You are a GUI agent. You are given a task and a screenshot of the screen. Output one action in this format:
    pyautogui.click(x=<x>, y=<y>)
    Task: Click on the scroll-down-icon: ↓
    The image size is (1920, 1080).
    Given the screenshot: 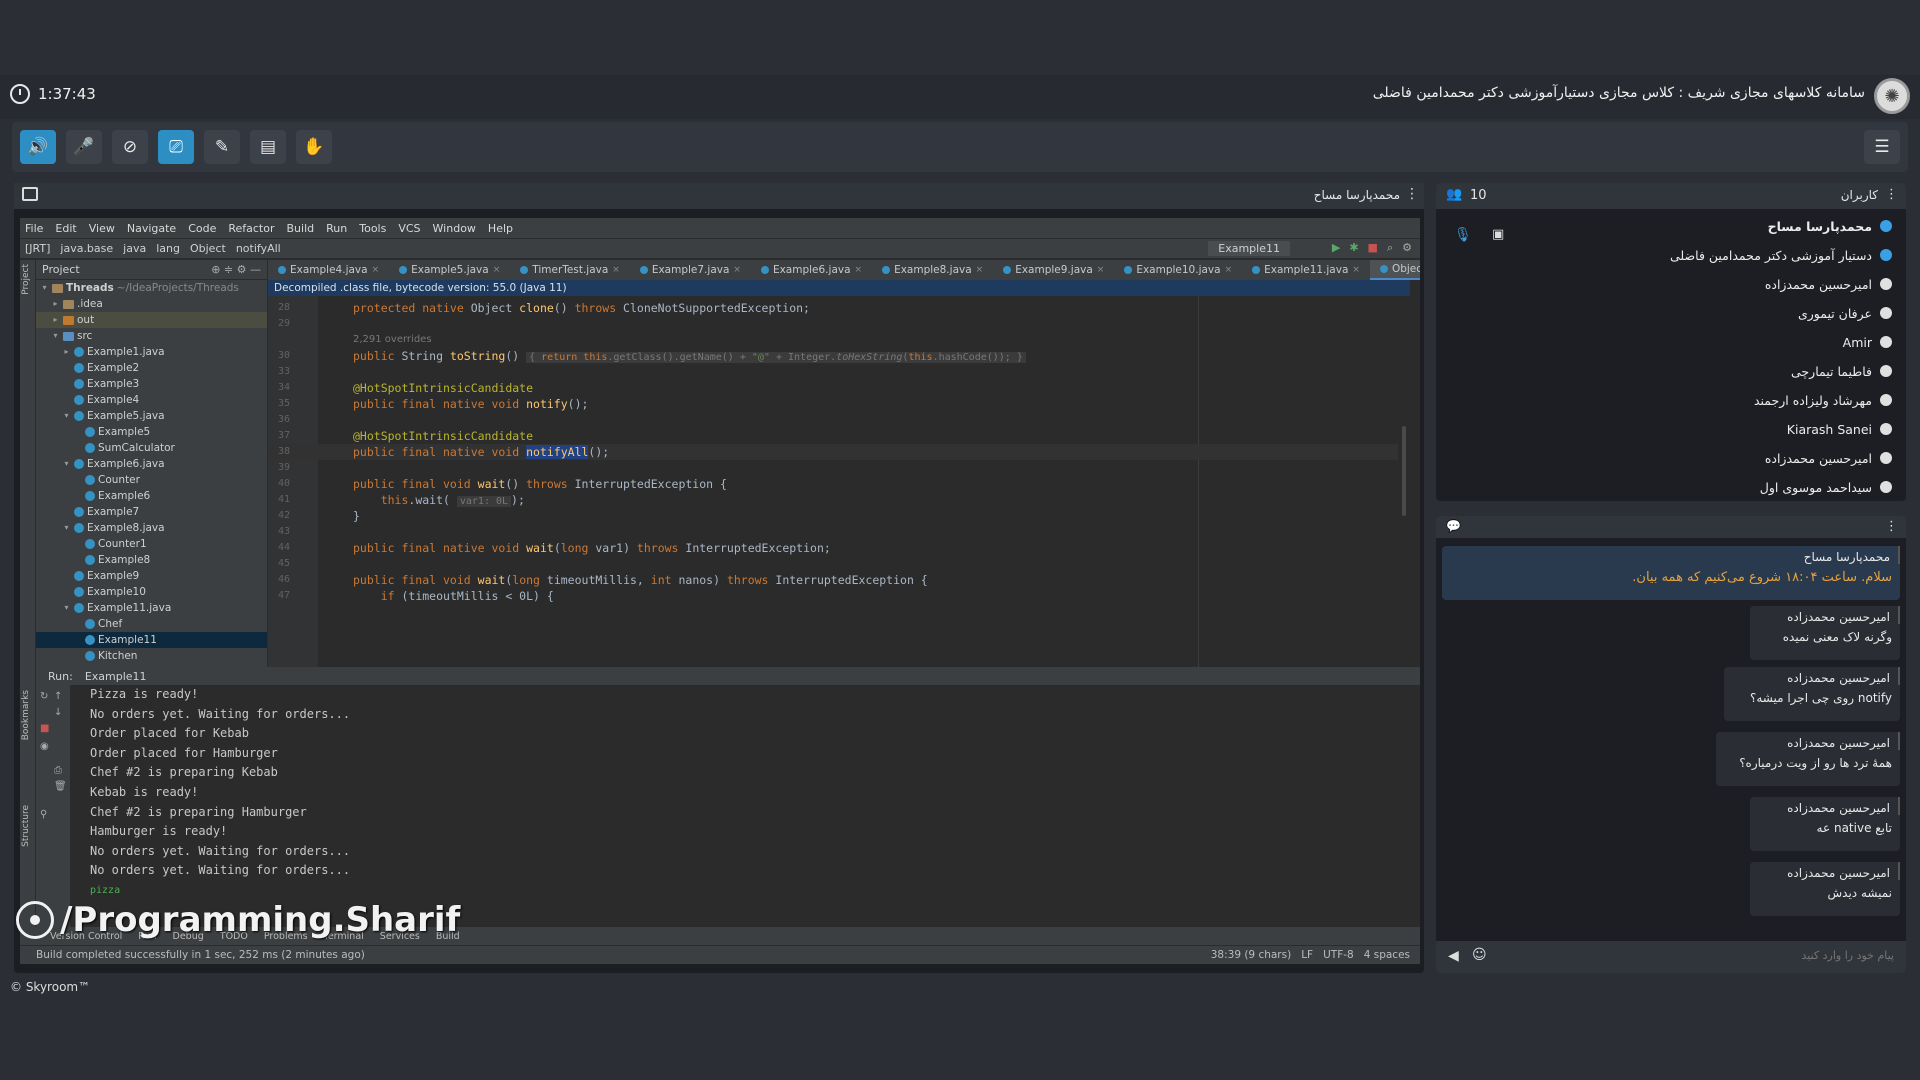 What is the action you would take?
    pyautogui.click(x=58, y=712)
    